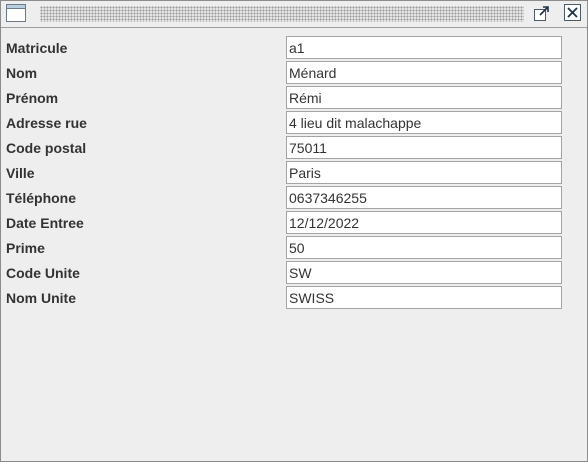 The height and width of the screenshot is (462, 588). I want to click on title-drag-grip, so click(282, 14).